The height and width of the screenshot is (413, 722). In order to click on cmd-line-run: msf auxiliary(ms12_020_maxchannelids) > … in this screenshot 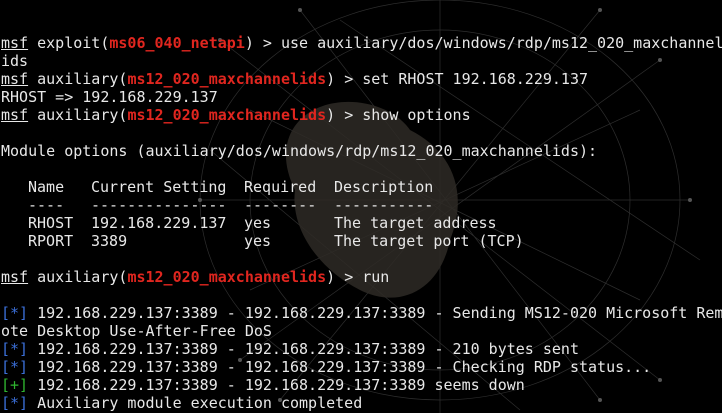, I will do `click(195, 277)`.